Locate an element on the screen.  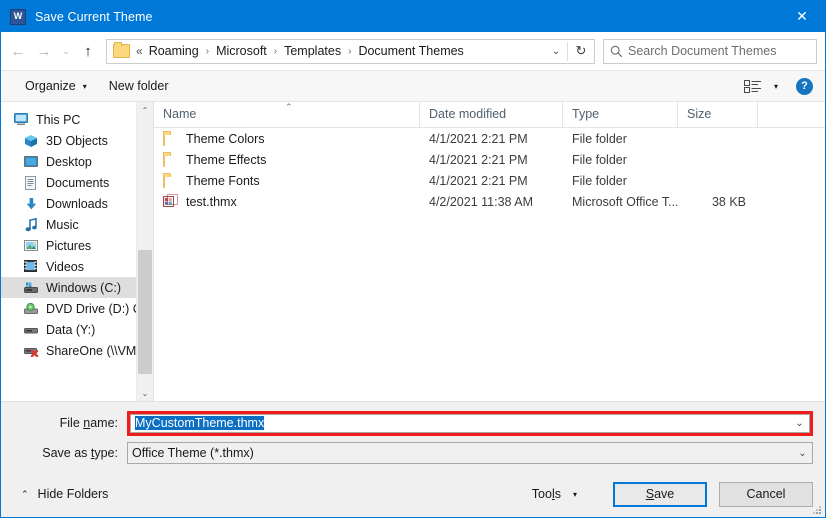
command-bar: Organize ▾ New folder ▾ ? is located at coordinates (413, 86).